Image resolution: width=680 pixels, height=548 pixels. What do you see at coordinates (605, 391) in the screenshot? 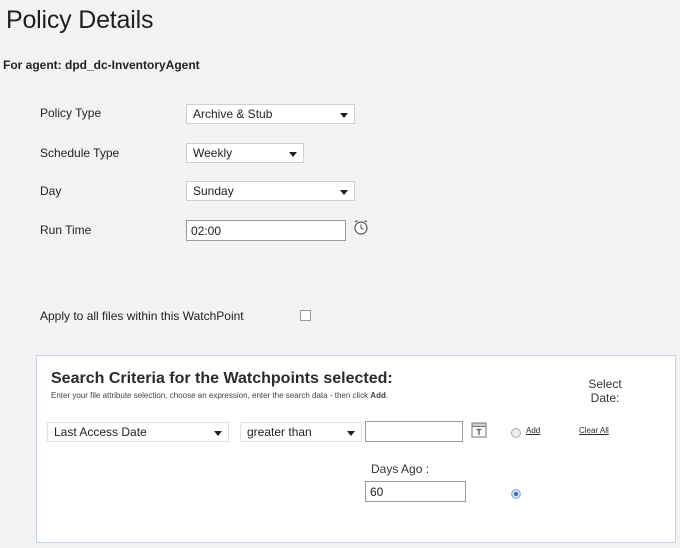
I see `select-date-label: Select Date:` at bounding box center [605, 391].